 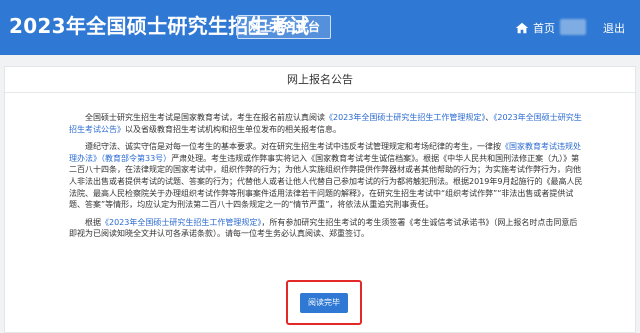 I want to click on link-admission-regulations: 《2023年全国硕士研究生招生工作管理规定》, so click(x=405, y=117).